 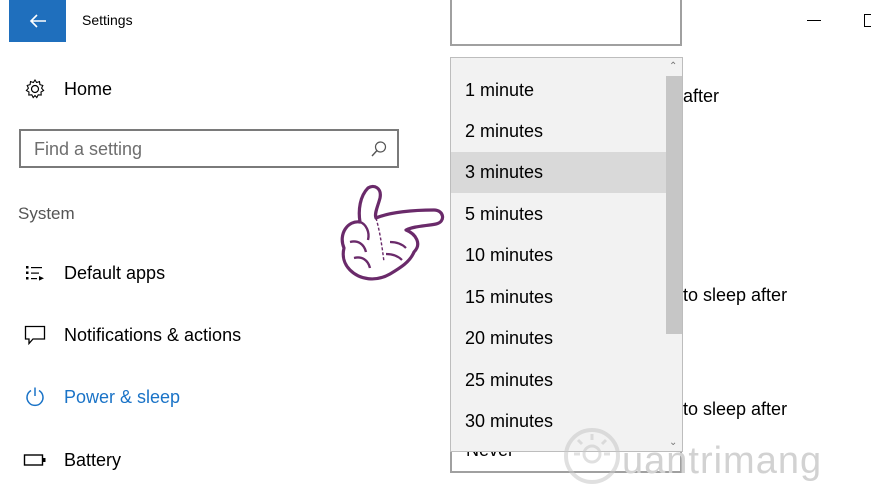 I want to click on dropdown-option-highlighted: 3 minutes, so click(x=558, y=172).